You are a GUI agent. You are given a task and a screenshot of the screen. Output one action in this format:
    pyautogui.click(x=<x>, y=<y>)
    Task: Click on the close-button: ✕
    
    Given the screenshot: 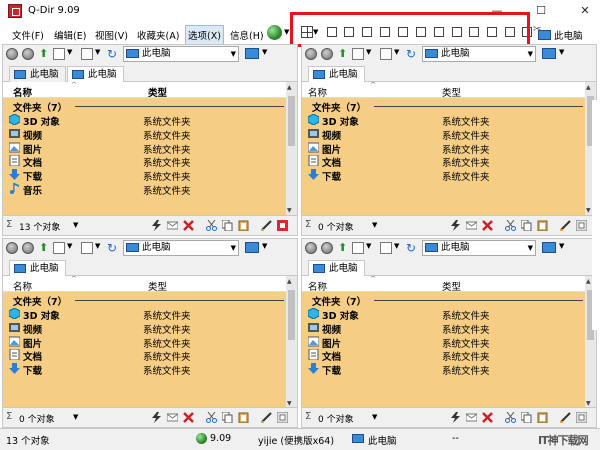 What is the action you would take?
    pyautogui.click(x=585, y=11)
    